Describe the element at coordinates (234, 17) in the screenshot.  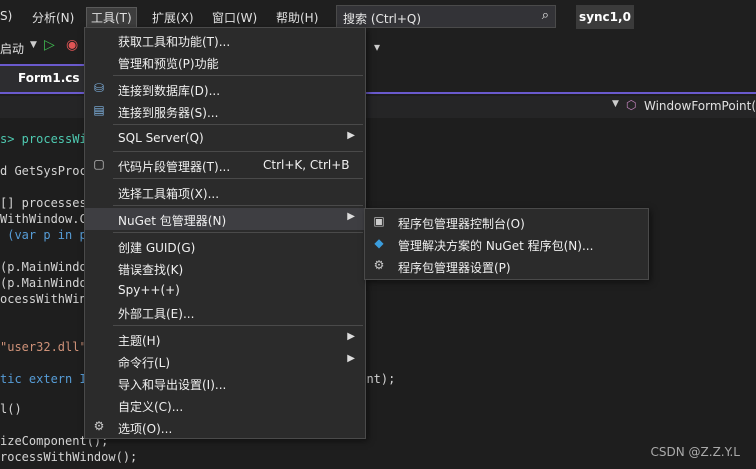
I see `menu-window: 窗口(W)` at that location.